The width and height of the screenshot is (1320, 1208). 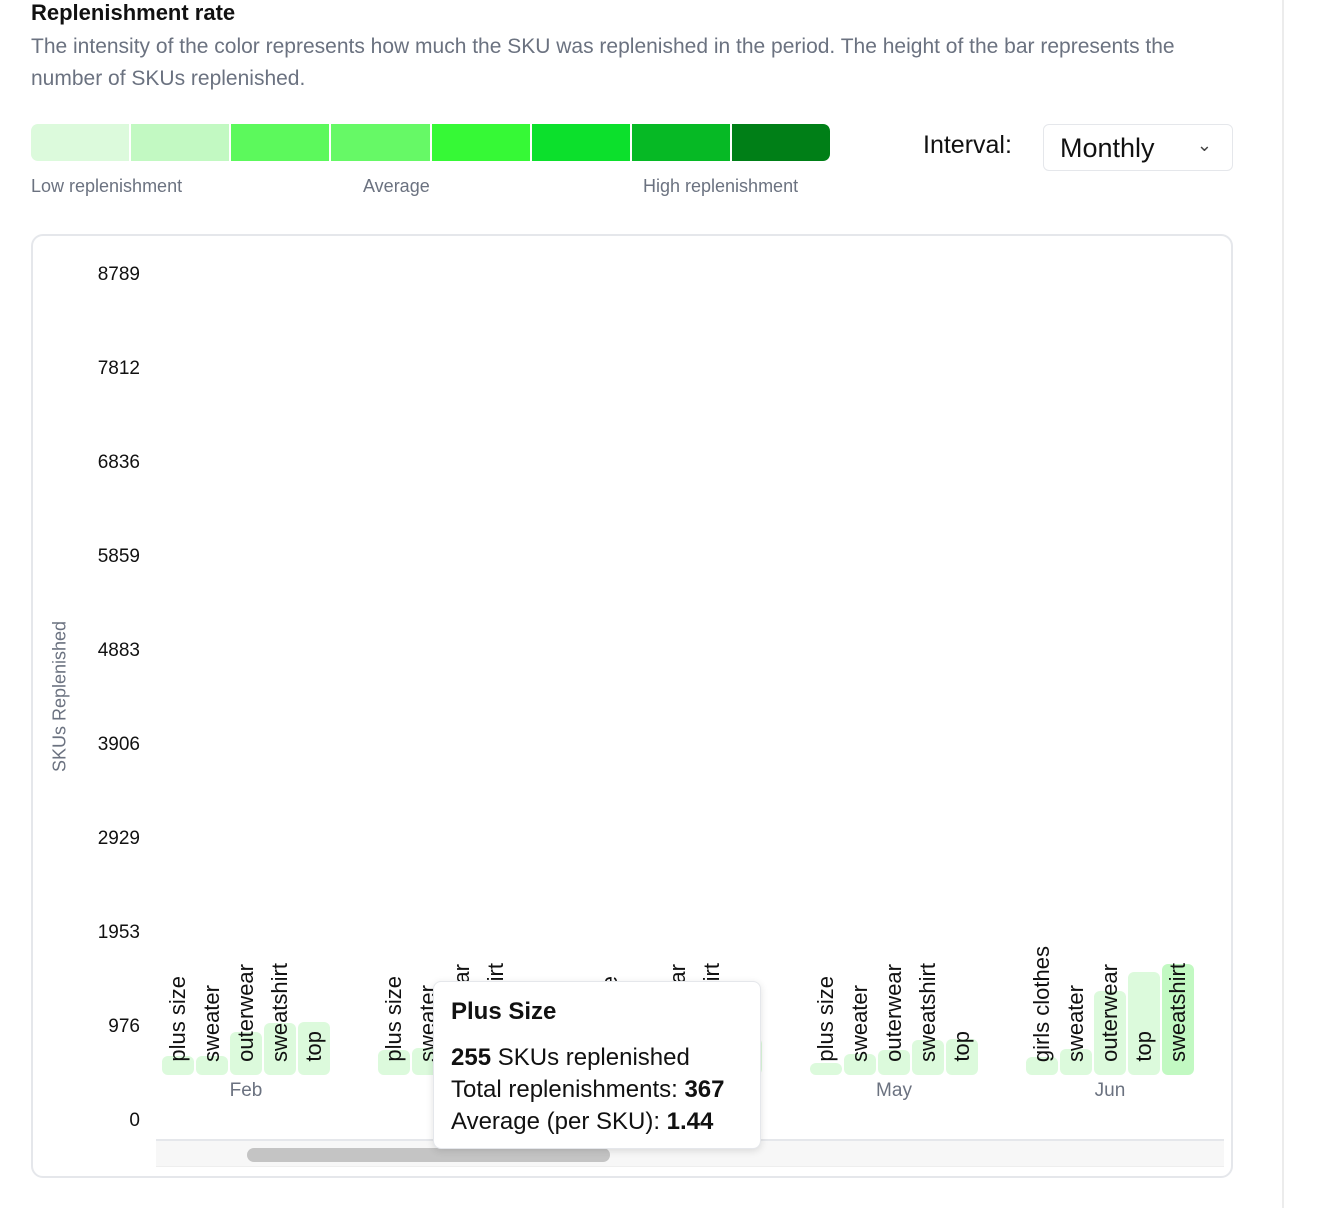 I want to click on interval-value: Monthly, so click(x=1107, y=148).